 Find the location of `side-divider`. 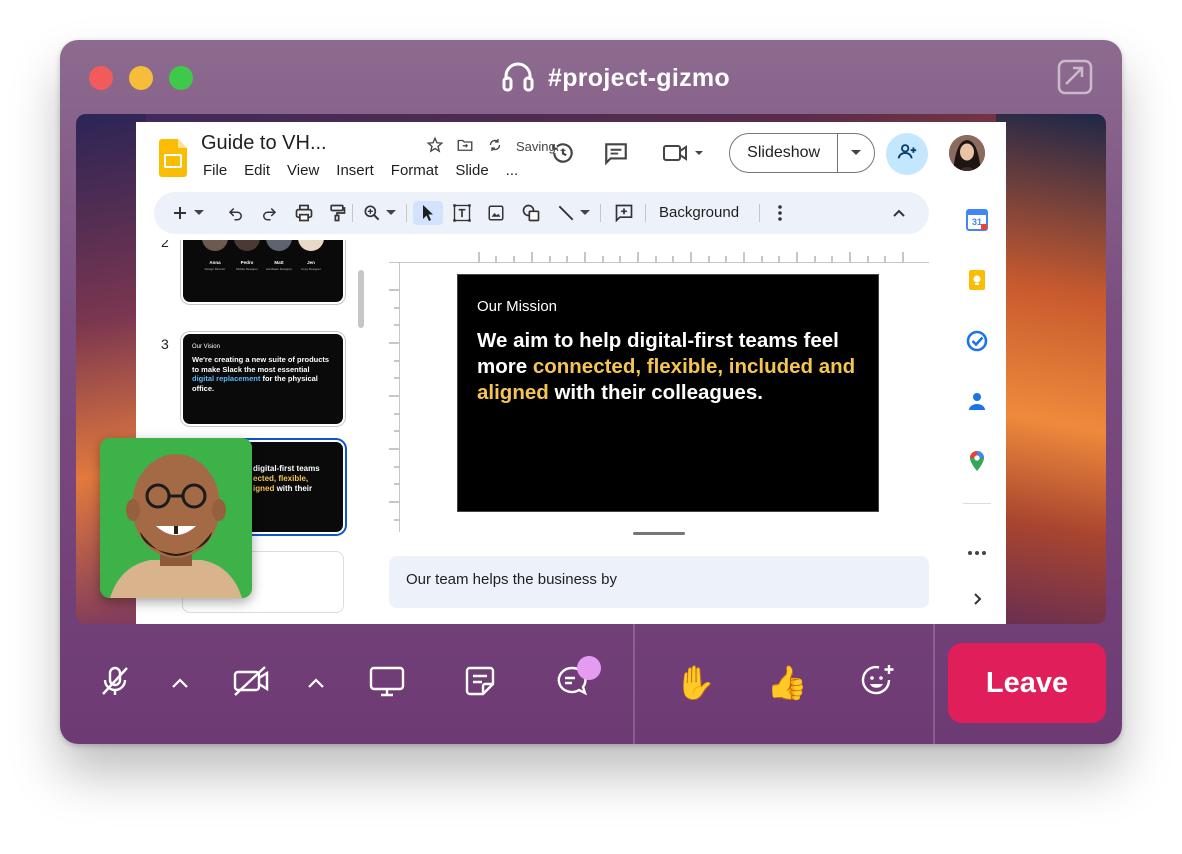

side-divider is located at coordinates (977, 503).